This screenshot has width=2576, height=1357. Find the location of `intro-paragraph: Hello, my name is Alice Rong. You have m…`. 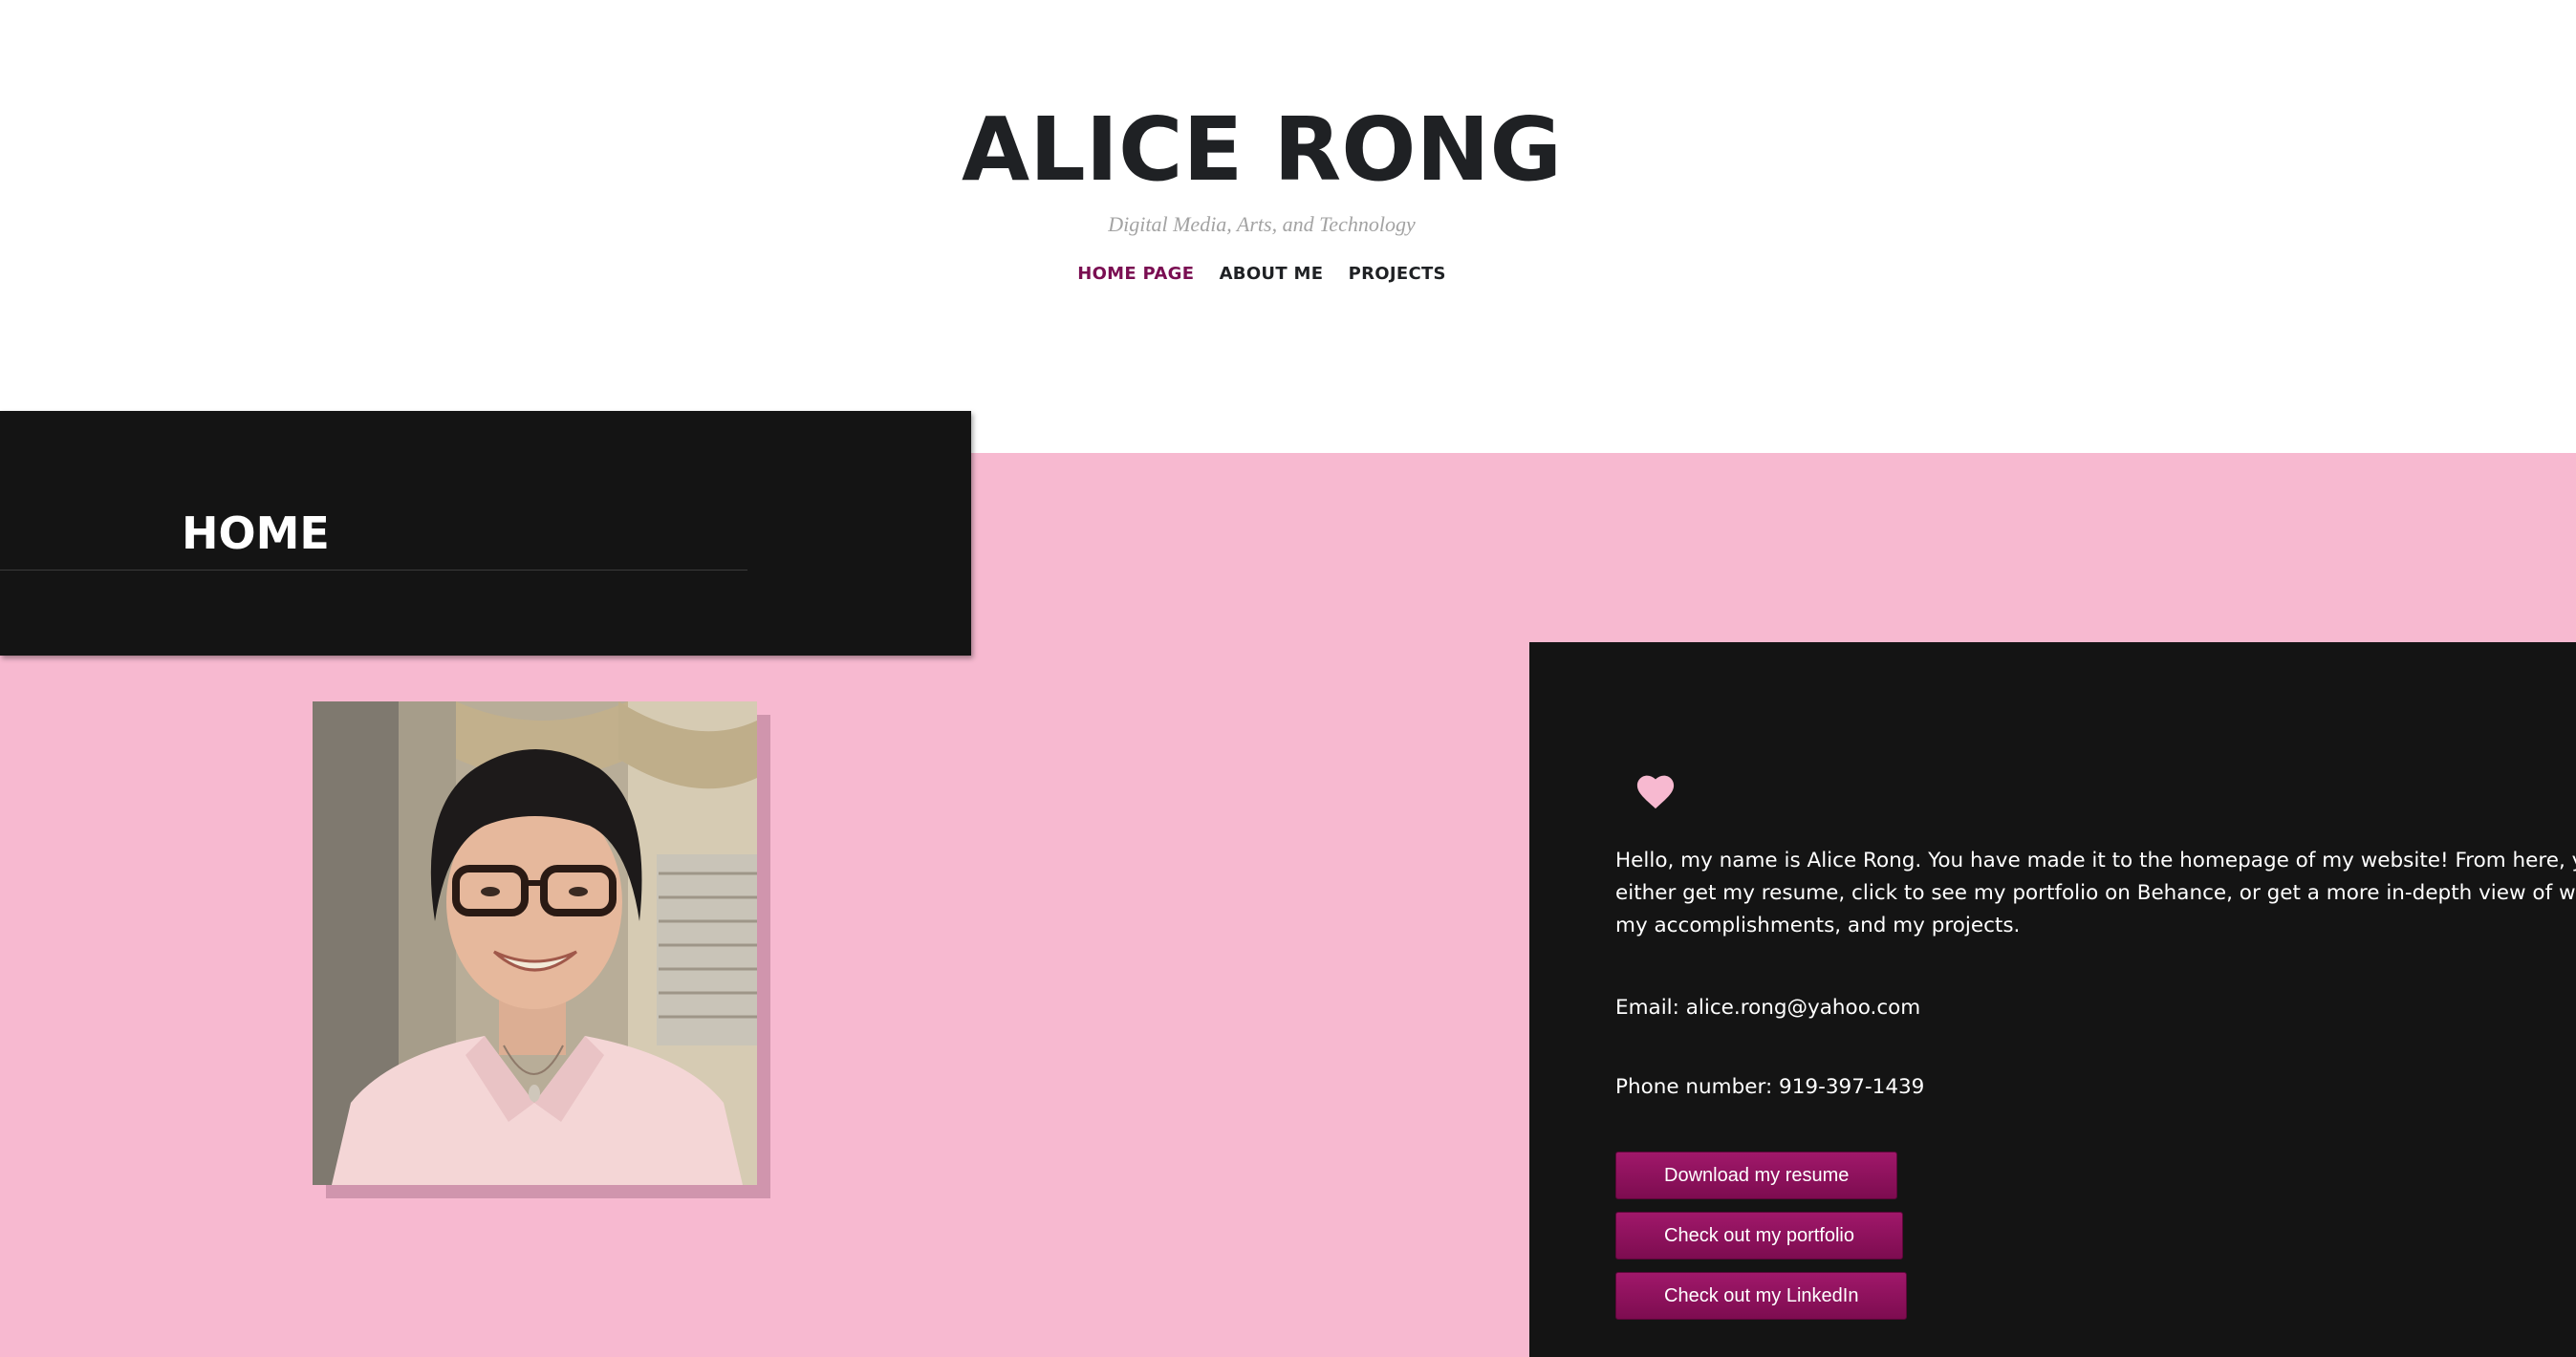

intro-paragraph: Hello, my name is Alice Rong. You have m… is located at coordinates (2095, 893).